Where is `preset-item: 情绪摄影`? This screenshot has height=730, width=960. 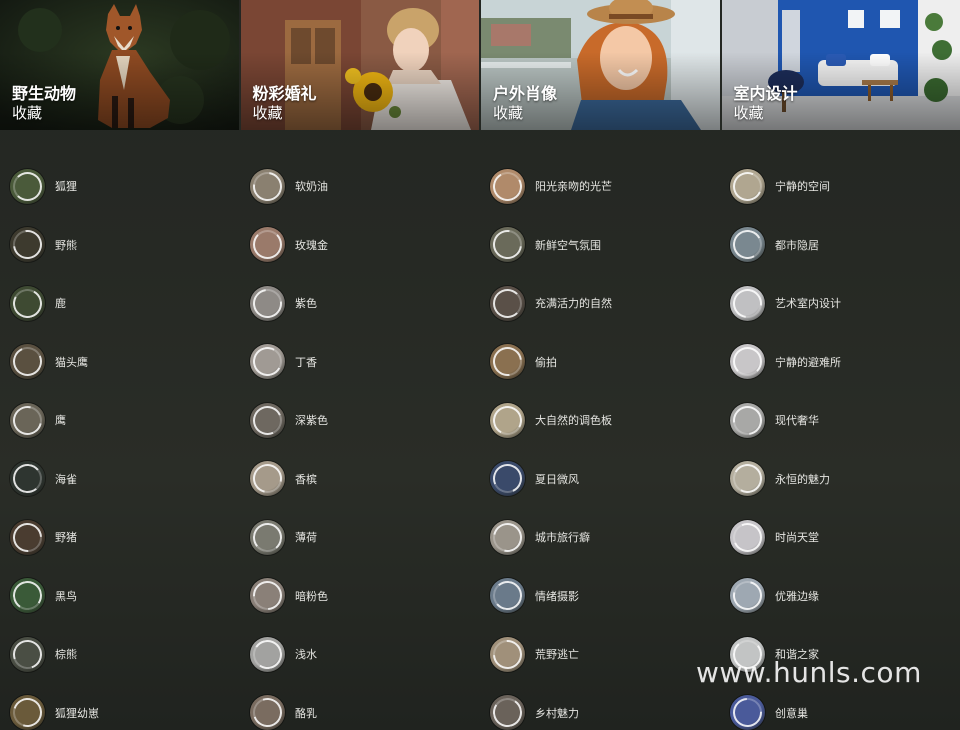 preset-item: 情绪摄影 is located at coordinates (602, 596).